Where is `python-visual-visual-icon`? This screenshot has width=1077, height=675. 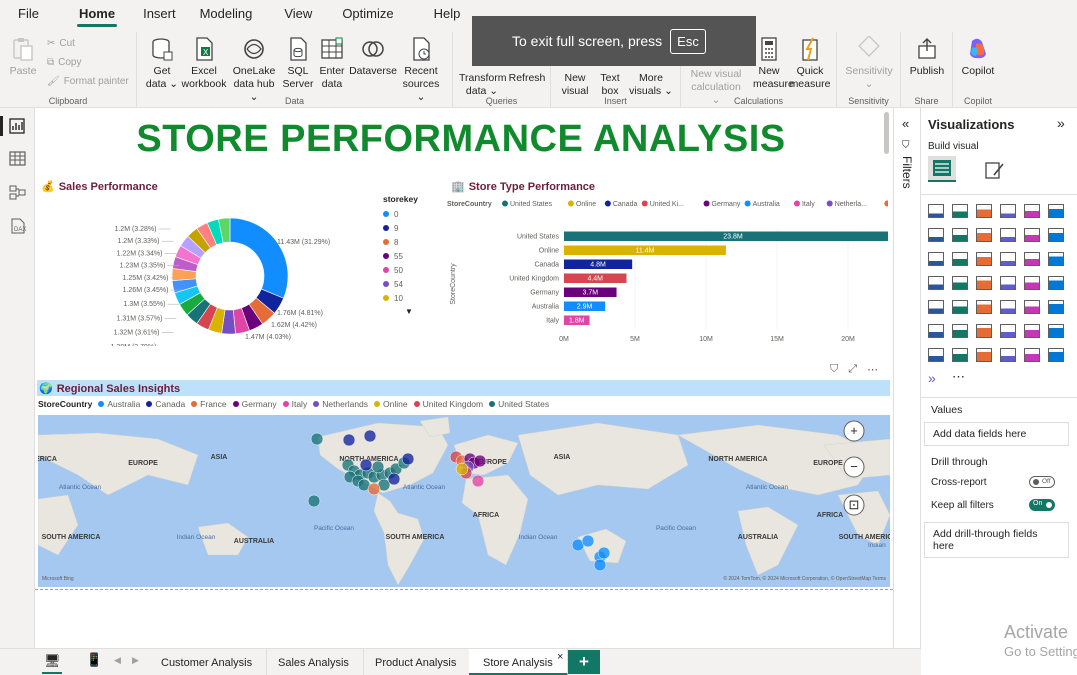
python-visual-visual-icon is located at coordinates (960, 331).